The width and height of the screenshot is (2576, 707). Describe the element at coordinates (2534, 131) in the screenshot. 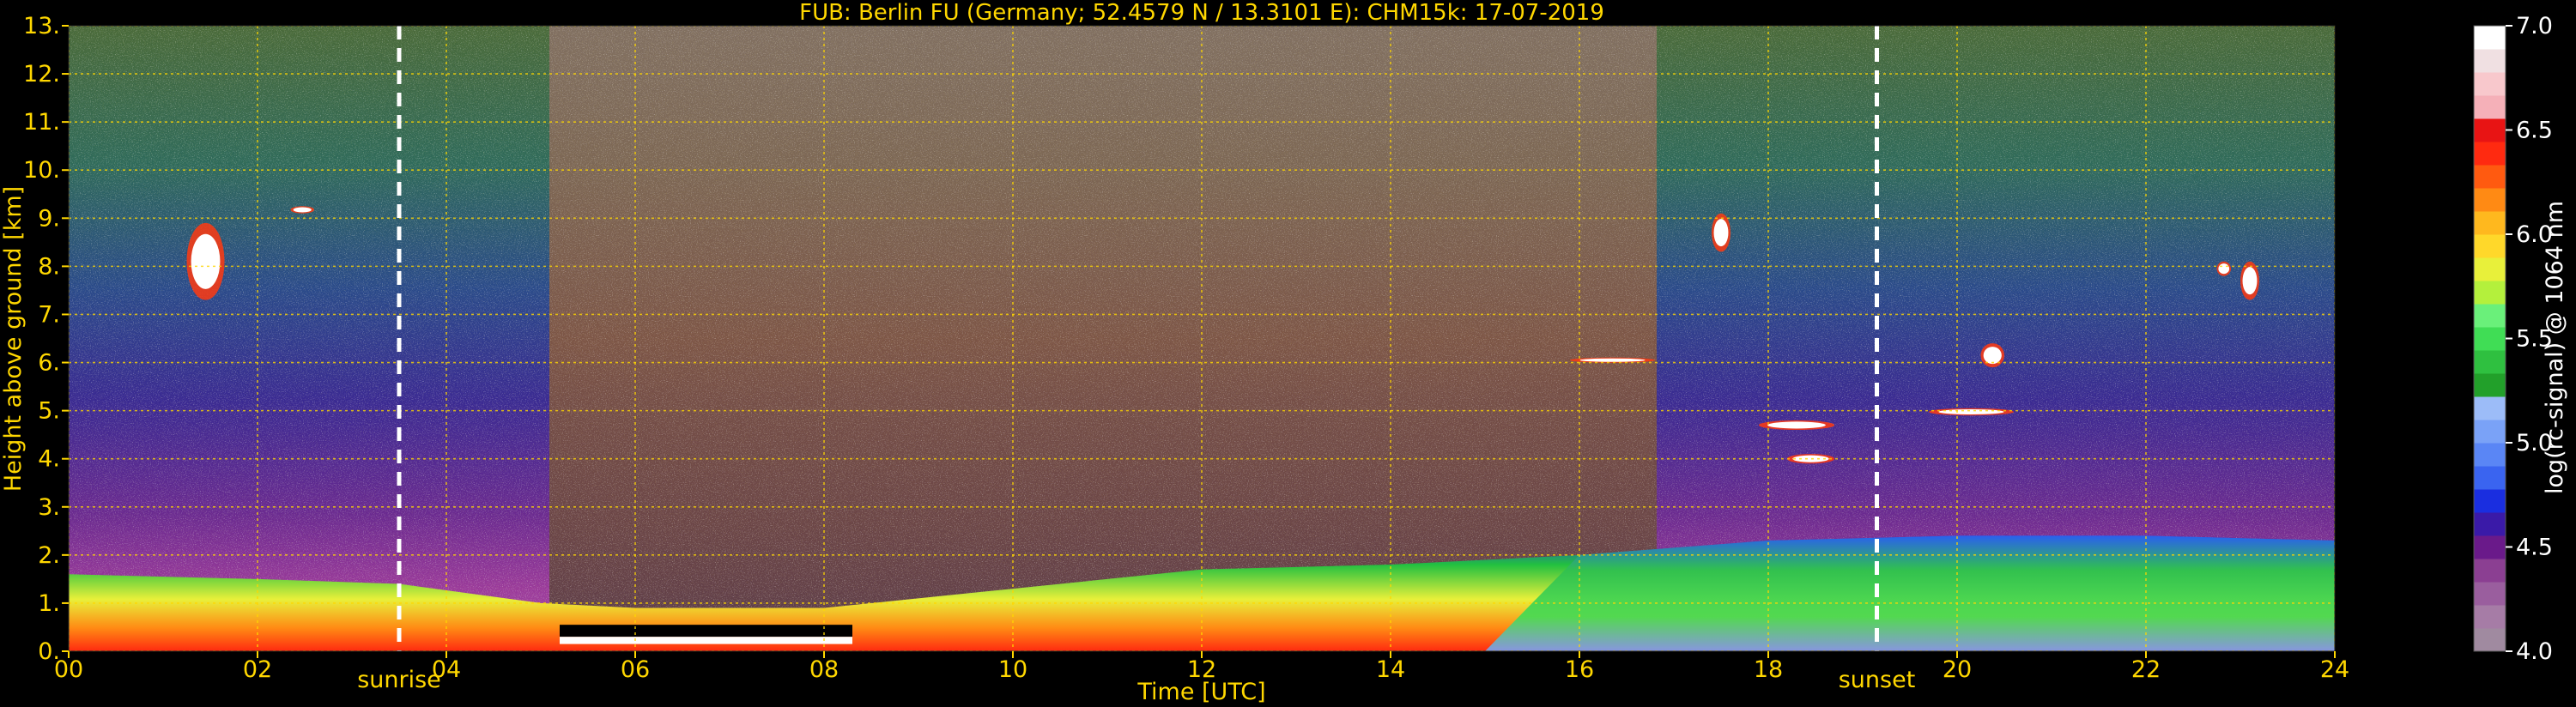

I see `colorbar-tick-label: 6.5` at that location.